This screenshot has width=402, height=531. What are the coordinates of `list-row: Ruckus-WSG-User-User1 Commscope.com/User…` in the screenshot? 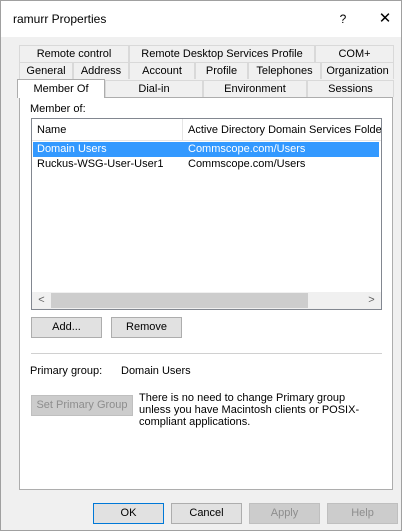 It's located at (206, 164).